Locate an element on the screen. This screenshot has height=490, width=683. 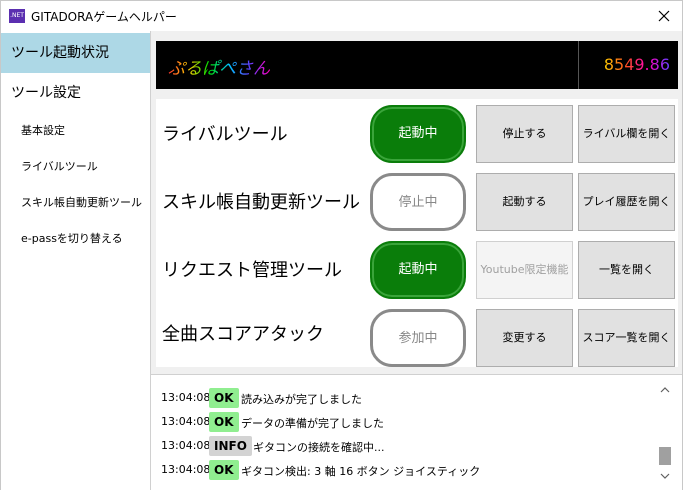
tool-row-skill-auto-update: スキル帳自動更新ツール 停止中 起動する プレイ履歴を開く is located at coordinates (417, 202).